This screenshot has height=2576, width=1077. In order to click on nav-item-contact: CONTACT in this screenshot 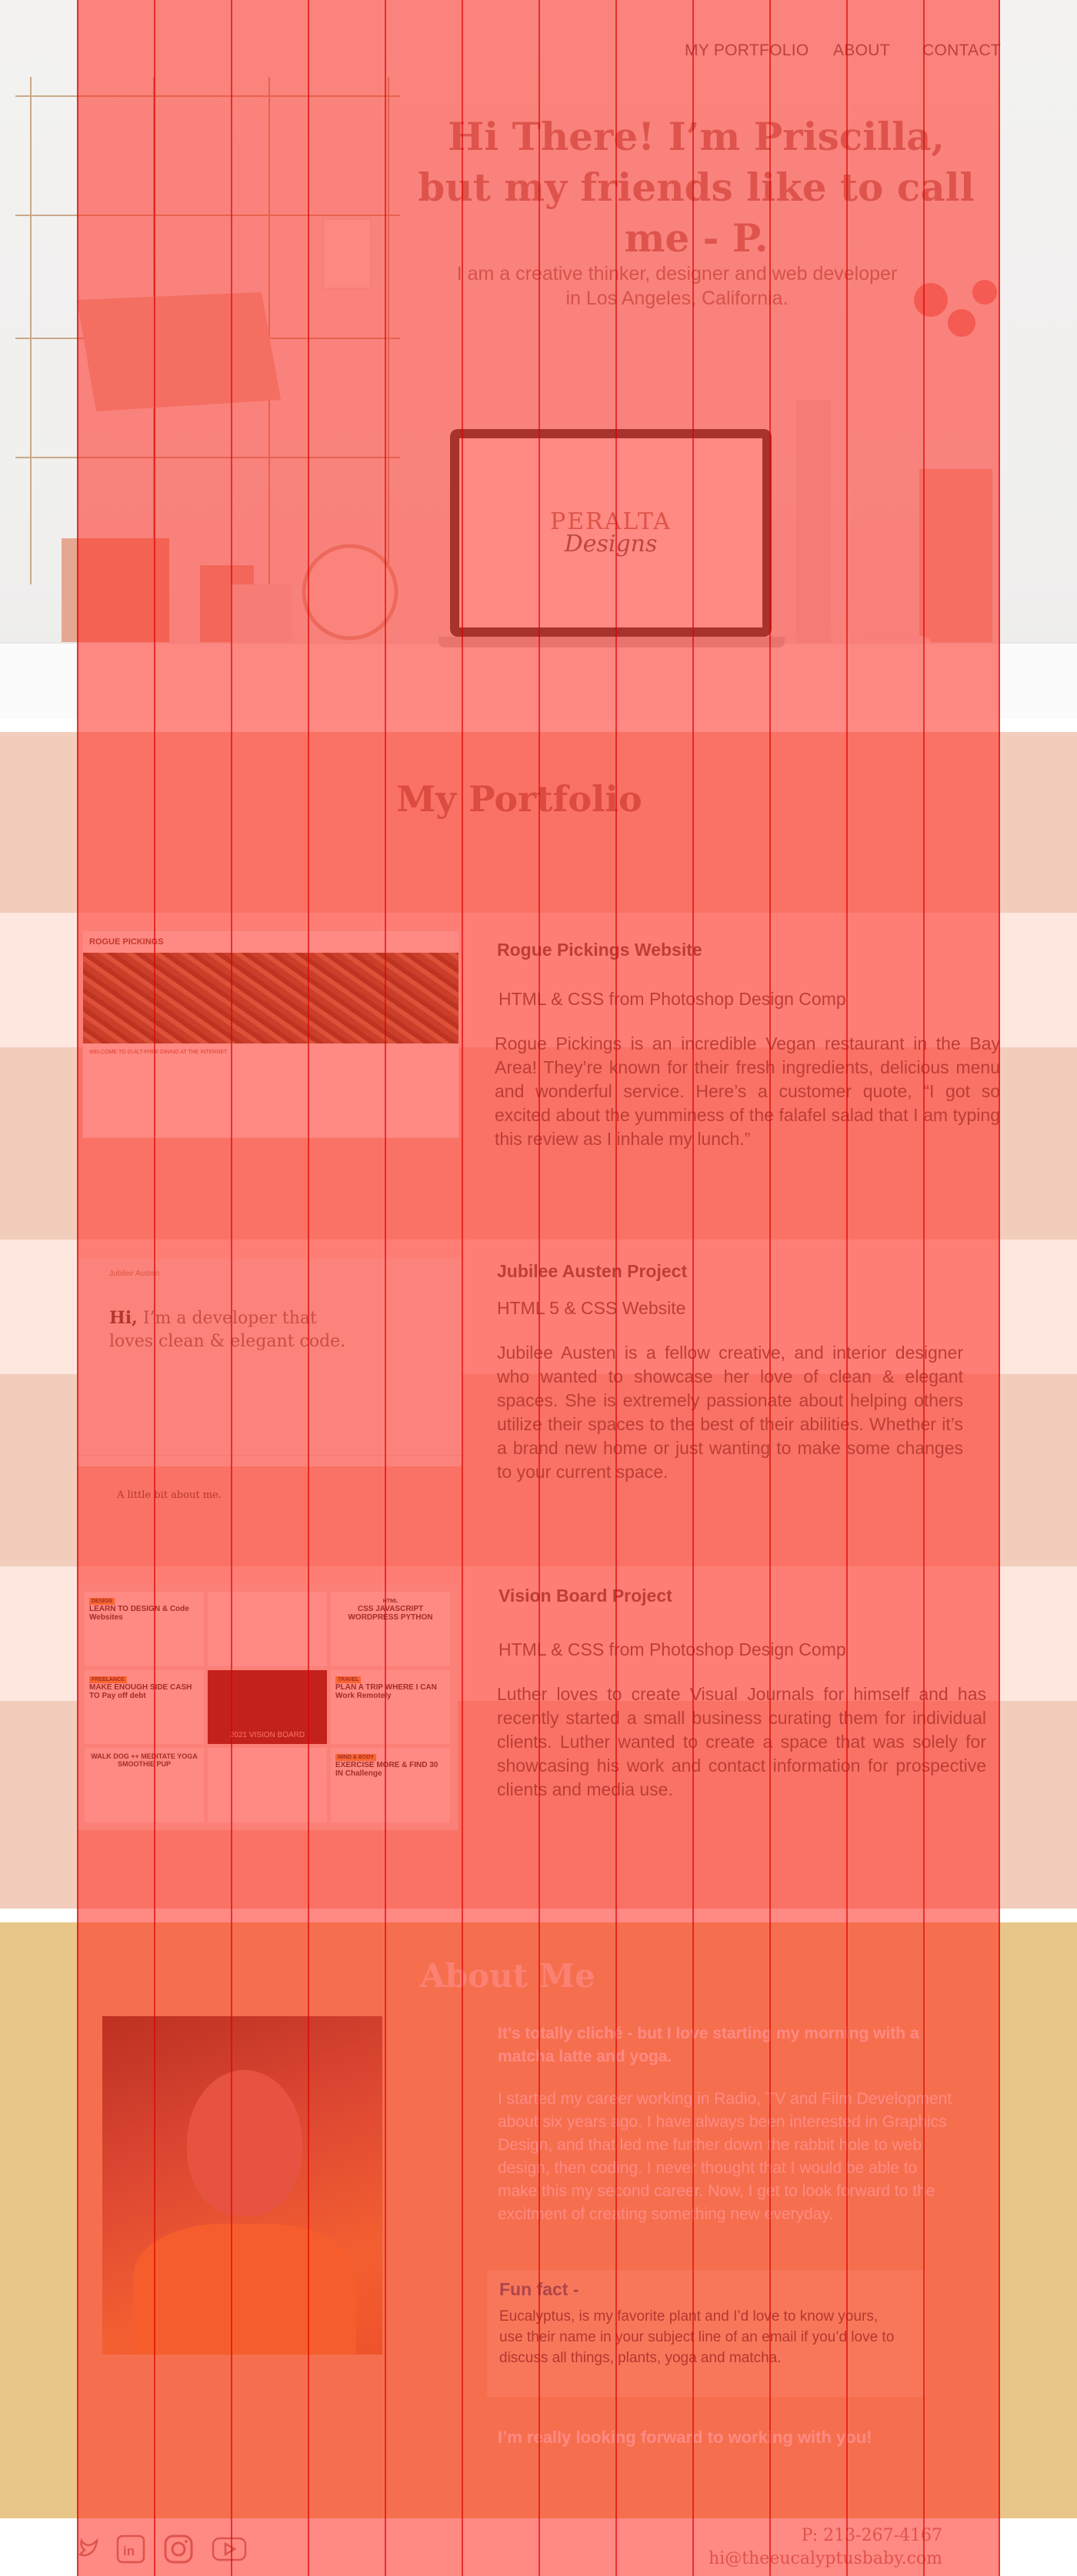, I will do `click(961, 51)`.